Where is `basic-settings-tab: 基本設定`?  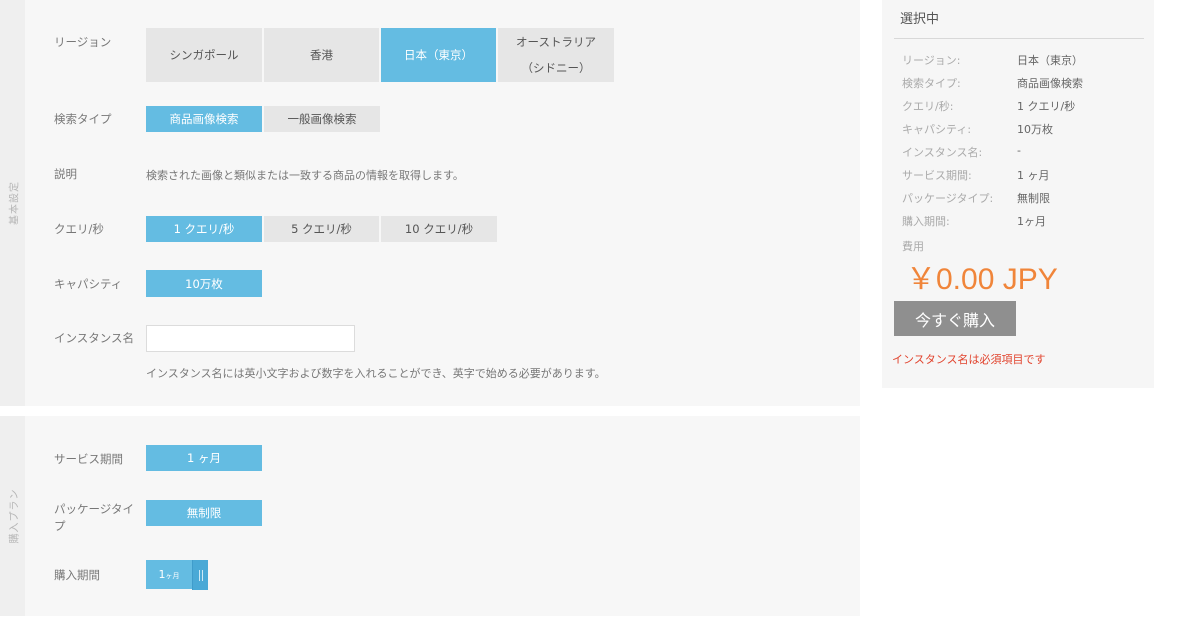
basic-settings-tab: 基本設定 is located at coordinates (12, 203).